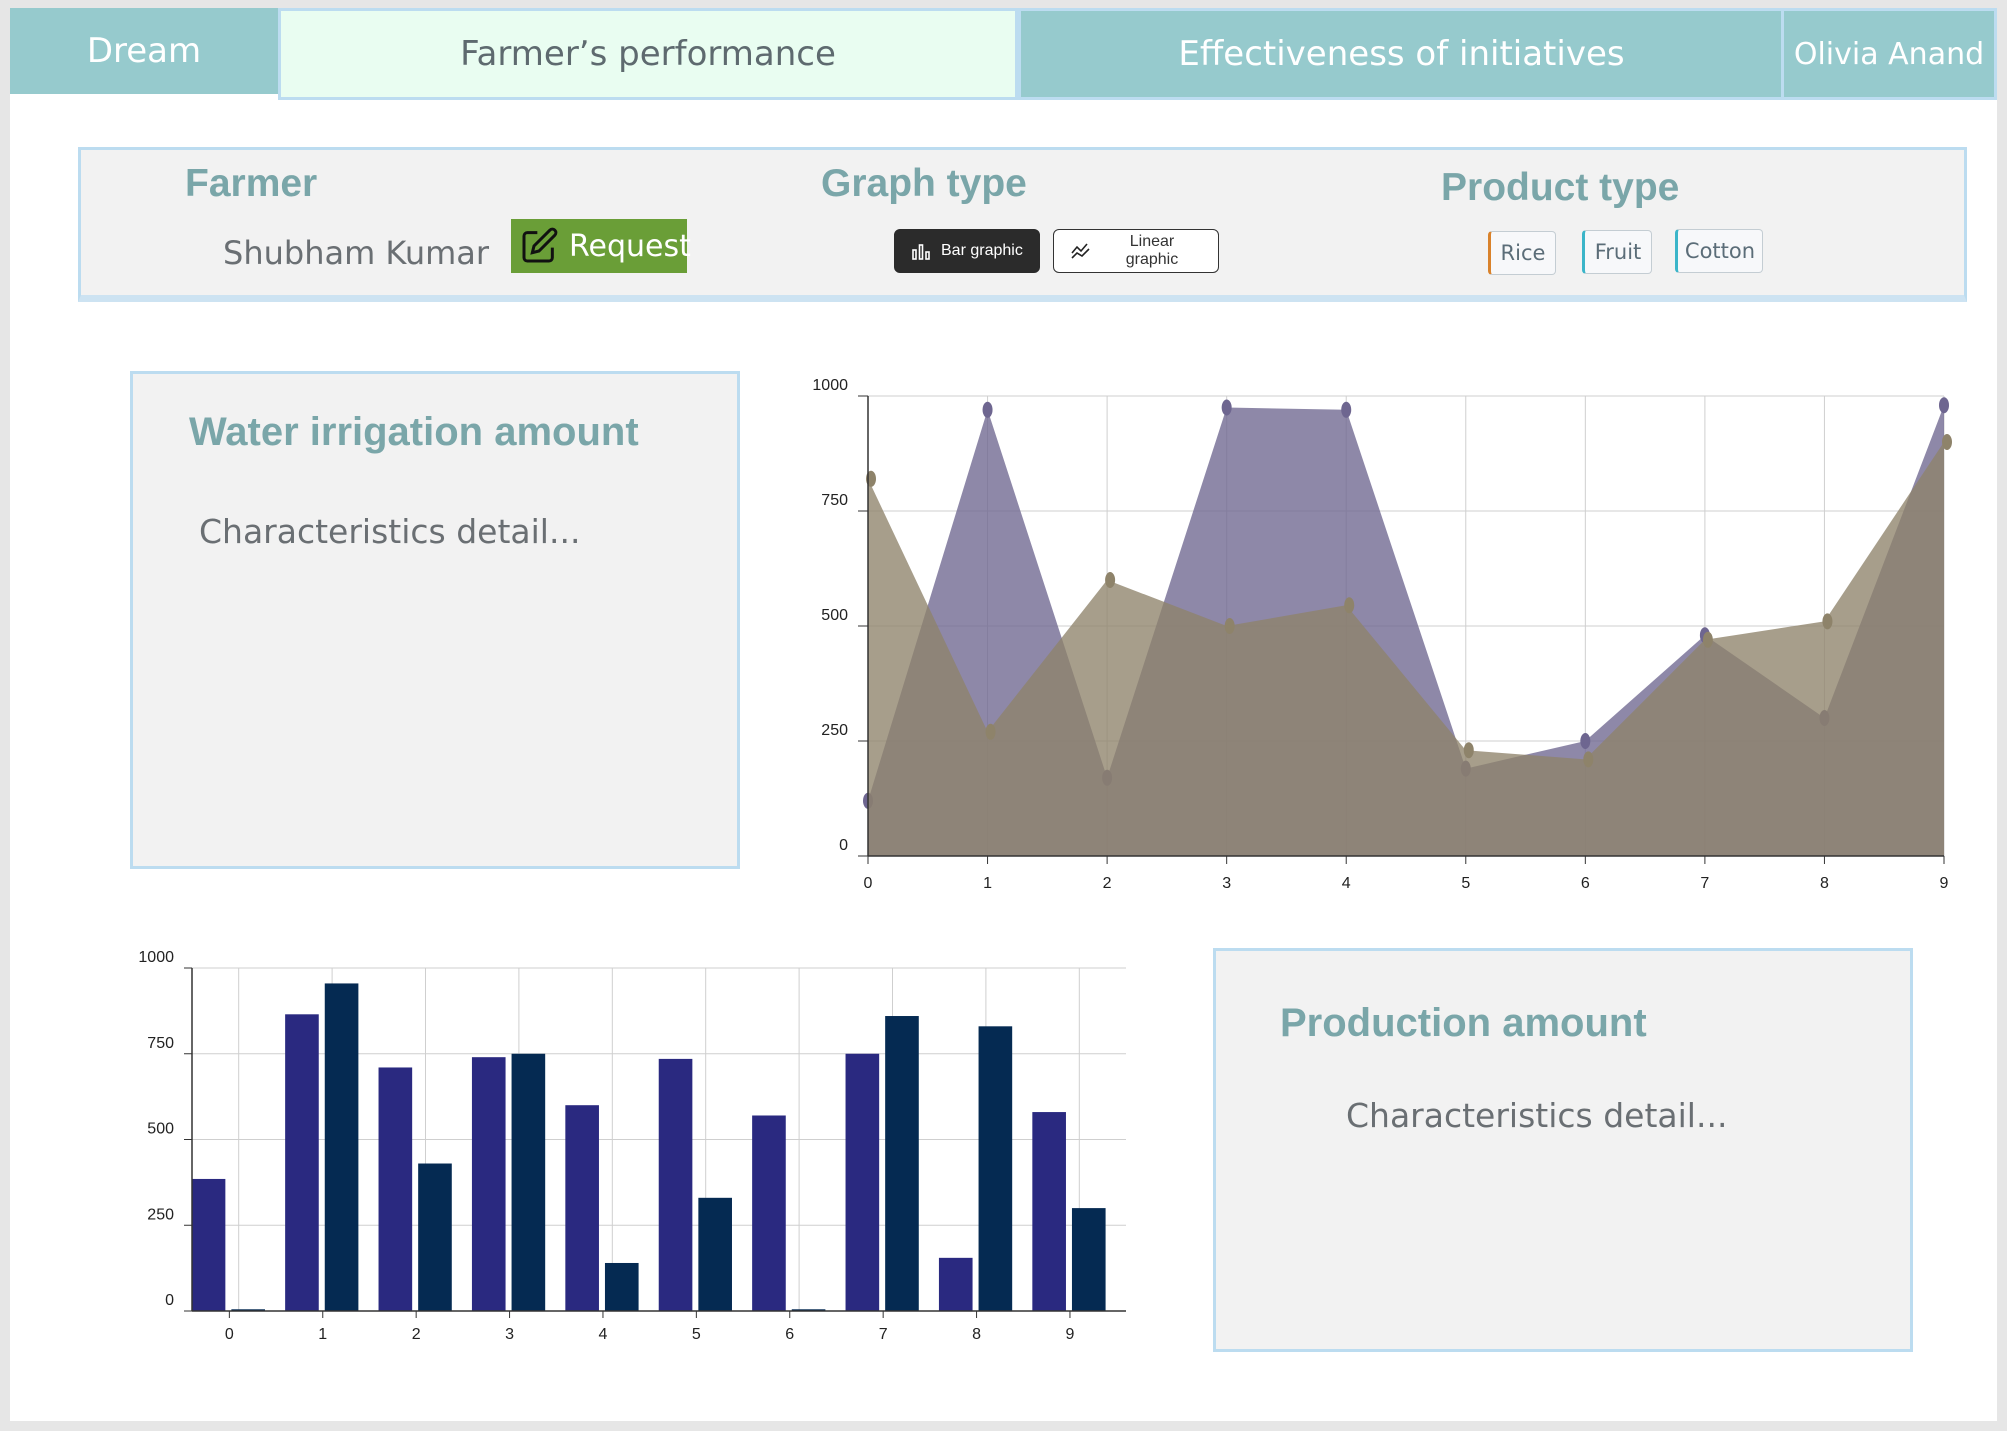 The height and width of the screenshot is (1431, 2007). Describe the element at coordinates (144, 51) in the screenshot. I see `tab-dream: Dream` at that location.